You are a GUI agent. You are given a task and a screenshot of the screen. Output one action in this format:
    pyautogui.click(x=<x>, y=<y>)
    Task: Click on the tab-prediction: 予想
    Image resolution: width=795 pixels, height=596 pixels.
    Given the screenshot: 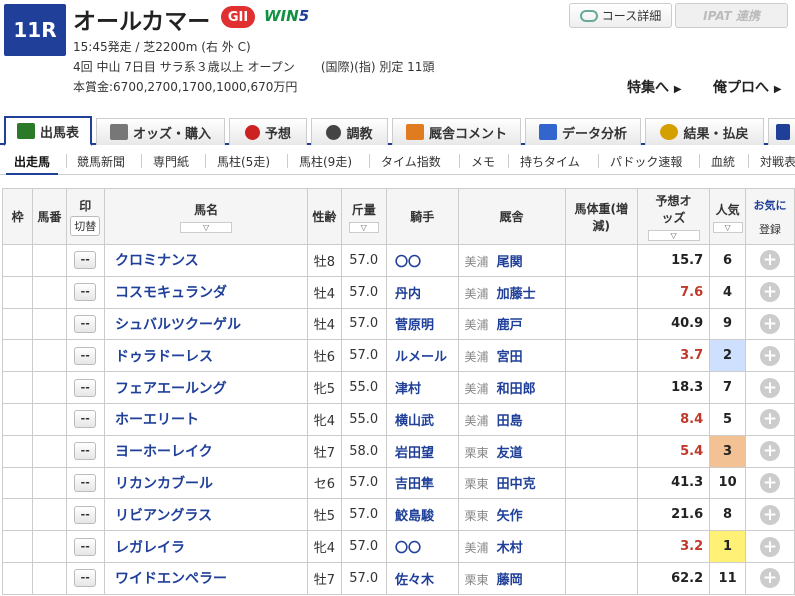 What is the action you would take?
    pyautogui.click(x=268, y=131)
    